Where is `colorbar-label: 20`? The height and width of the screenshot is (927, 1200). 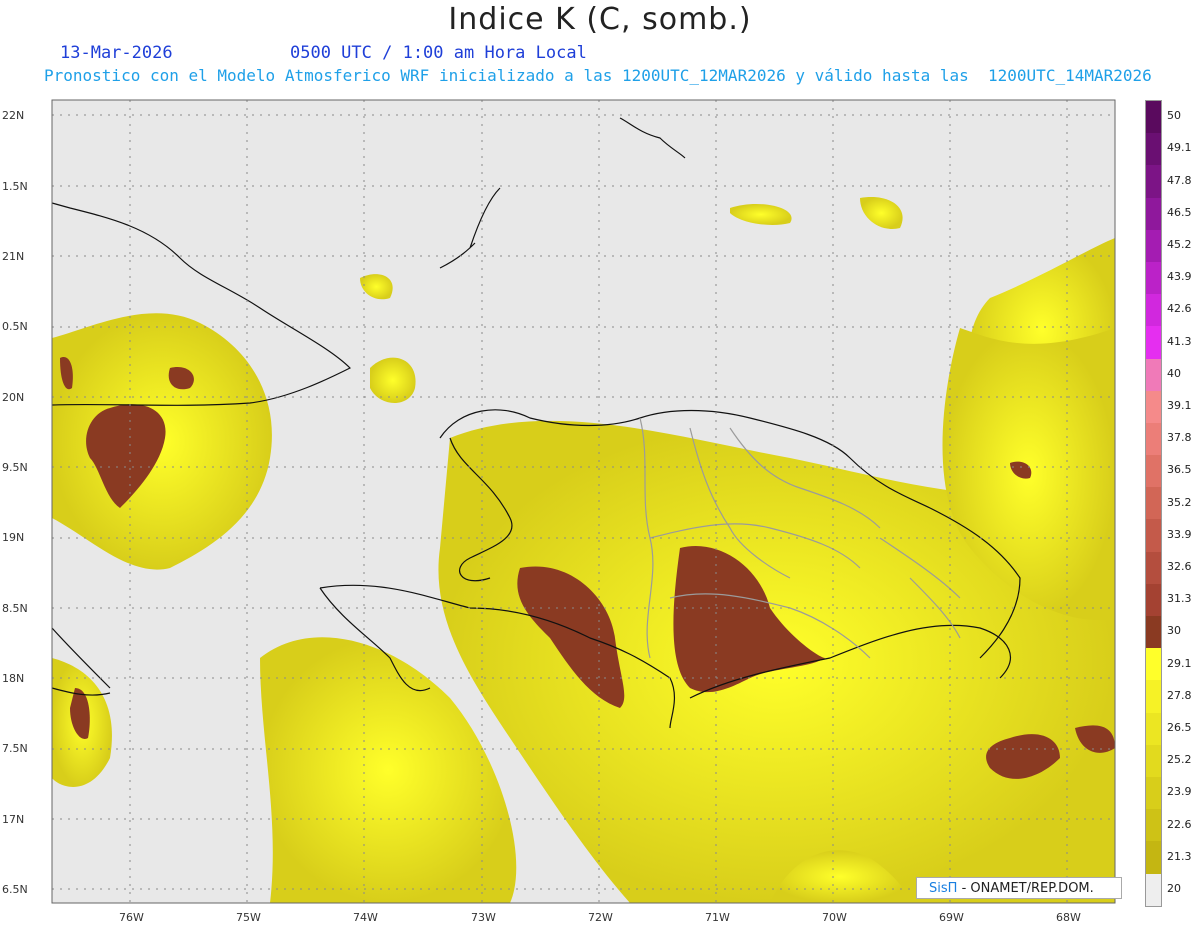 colorbar-label: 20 is located at coordinates (1174, 888).